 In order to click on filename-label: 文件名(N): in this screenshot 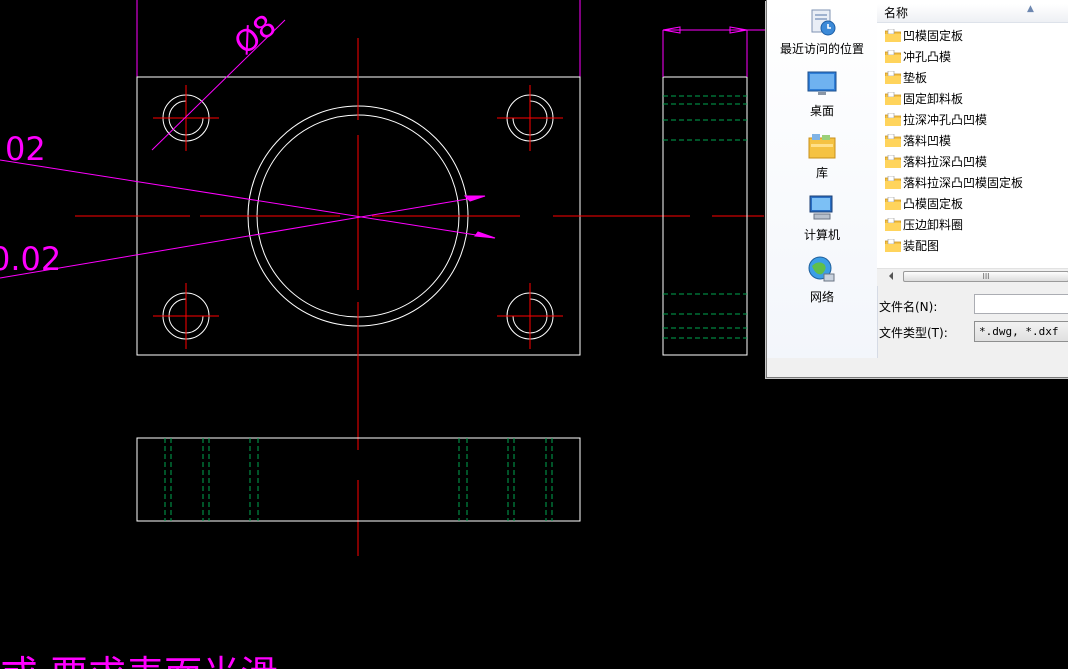, I will do `click(908, 307)`.